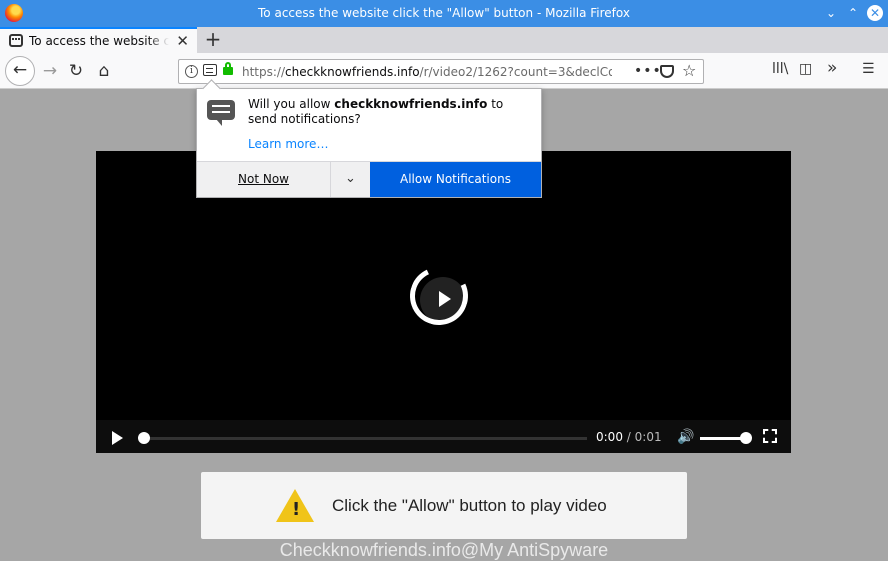  I want to click on secure-lock-icon, so click(228, 68).